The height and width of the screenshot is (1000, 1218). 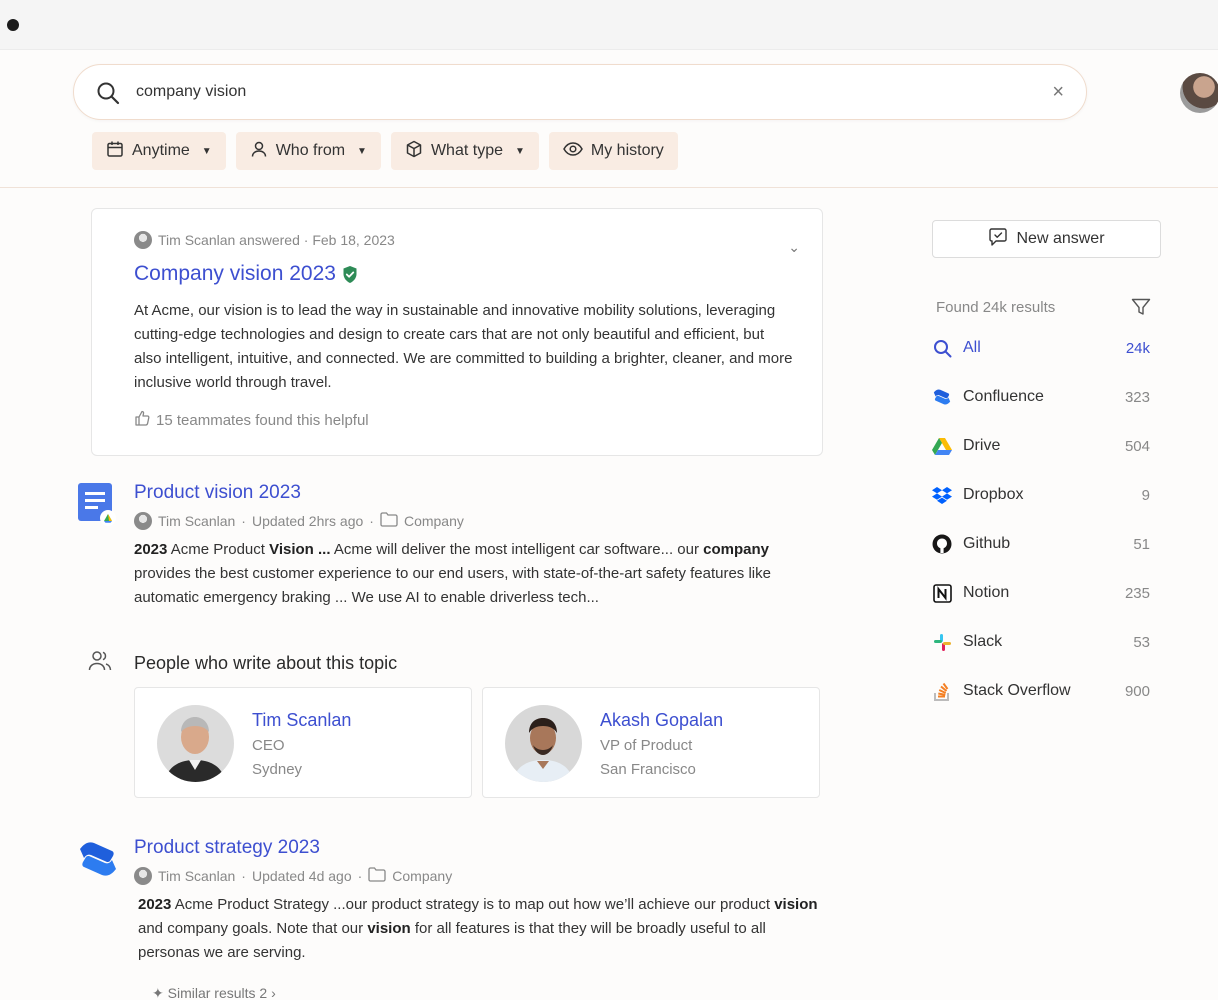 I want to click on stackoverflow-icon, so click(x=942, y=691).